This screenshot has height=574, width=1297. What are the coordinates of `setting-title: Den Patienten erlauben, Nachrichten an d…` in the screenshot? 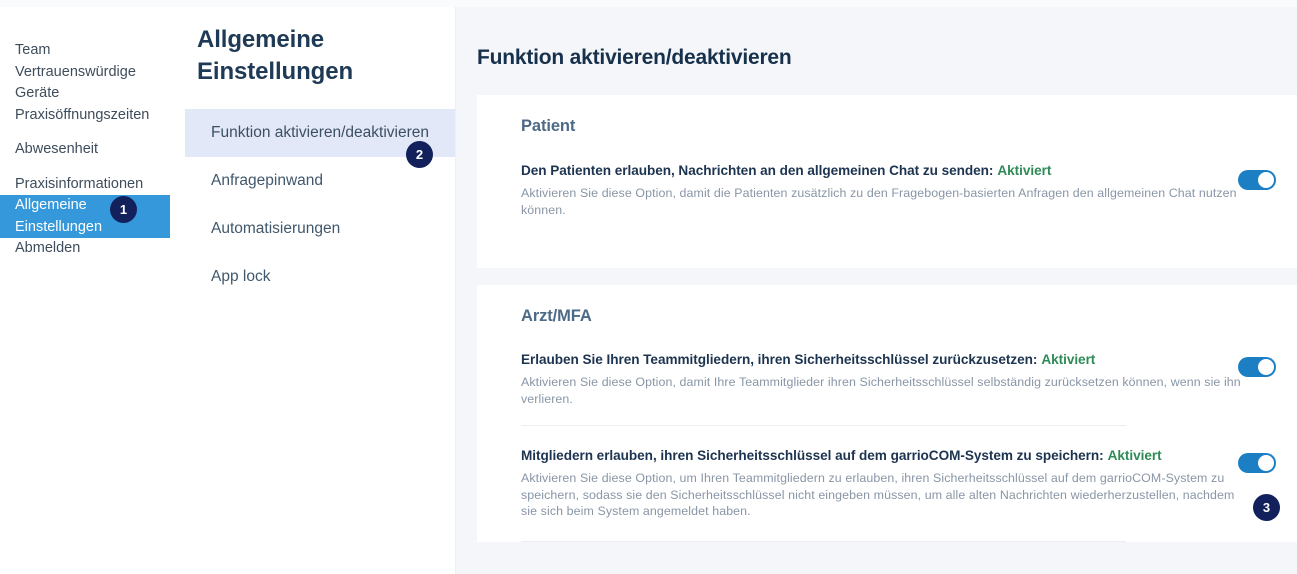 It's located at (909, 171).